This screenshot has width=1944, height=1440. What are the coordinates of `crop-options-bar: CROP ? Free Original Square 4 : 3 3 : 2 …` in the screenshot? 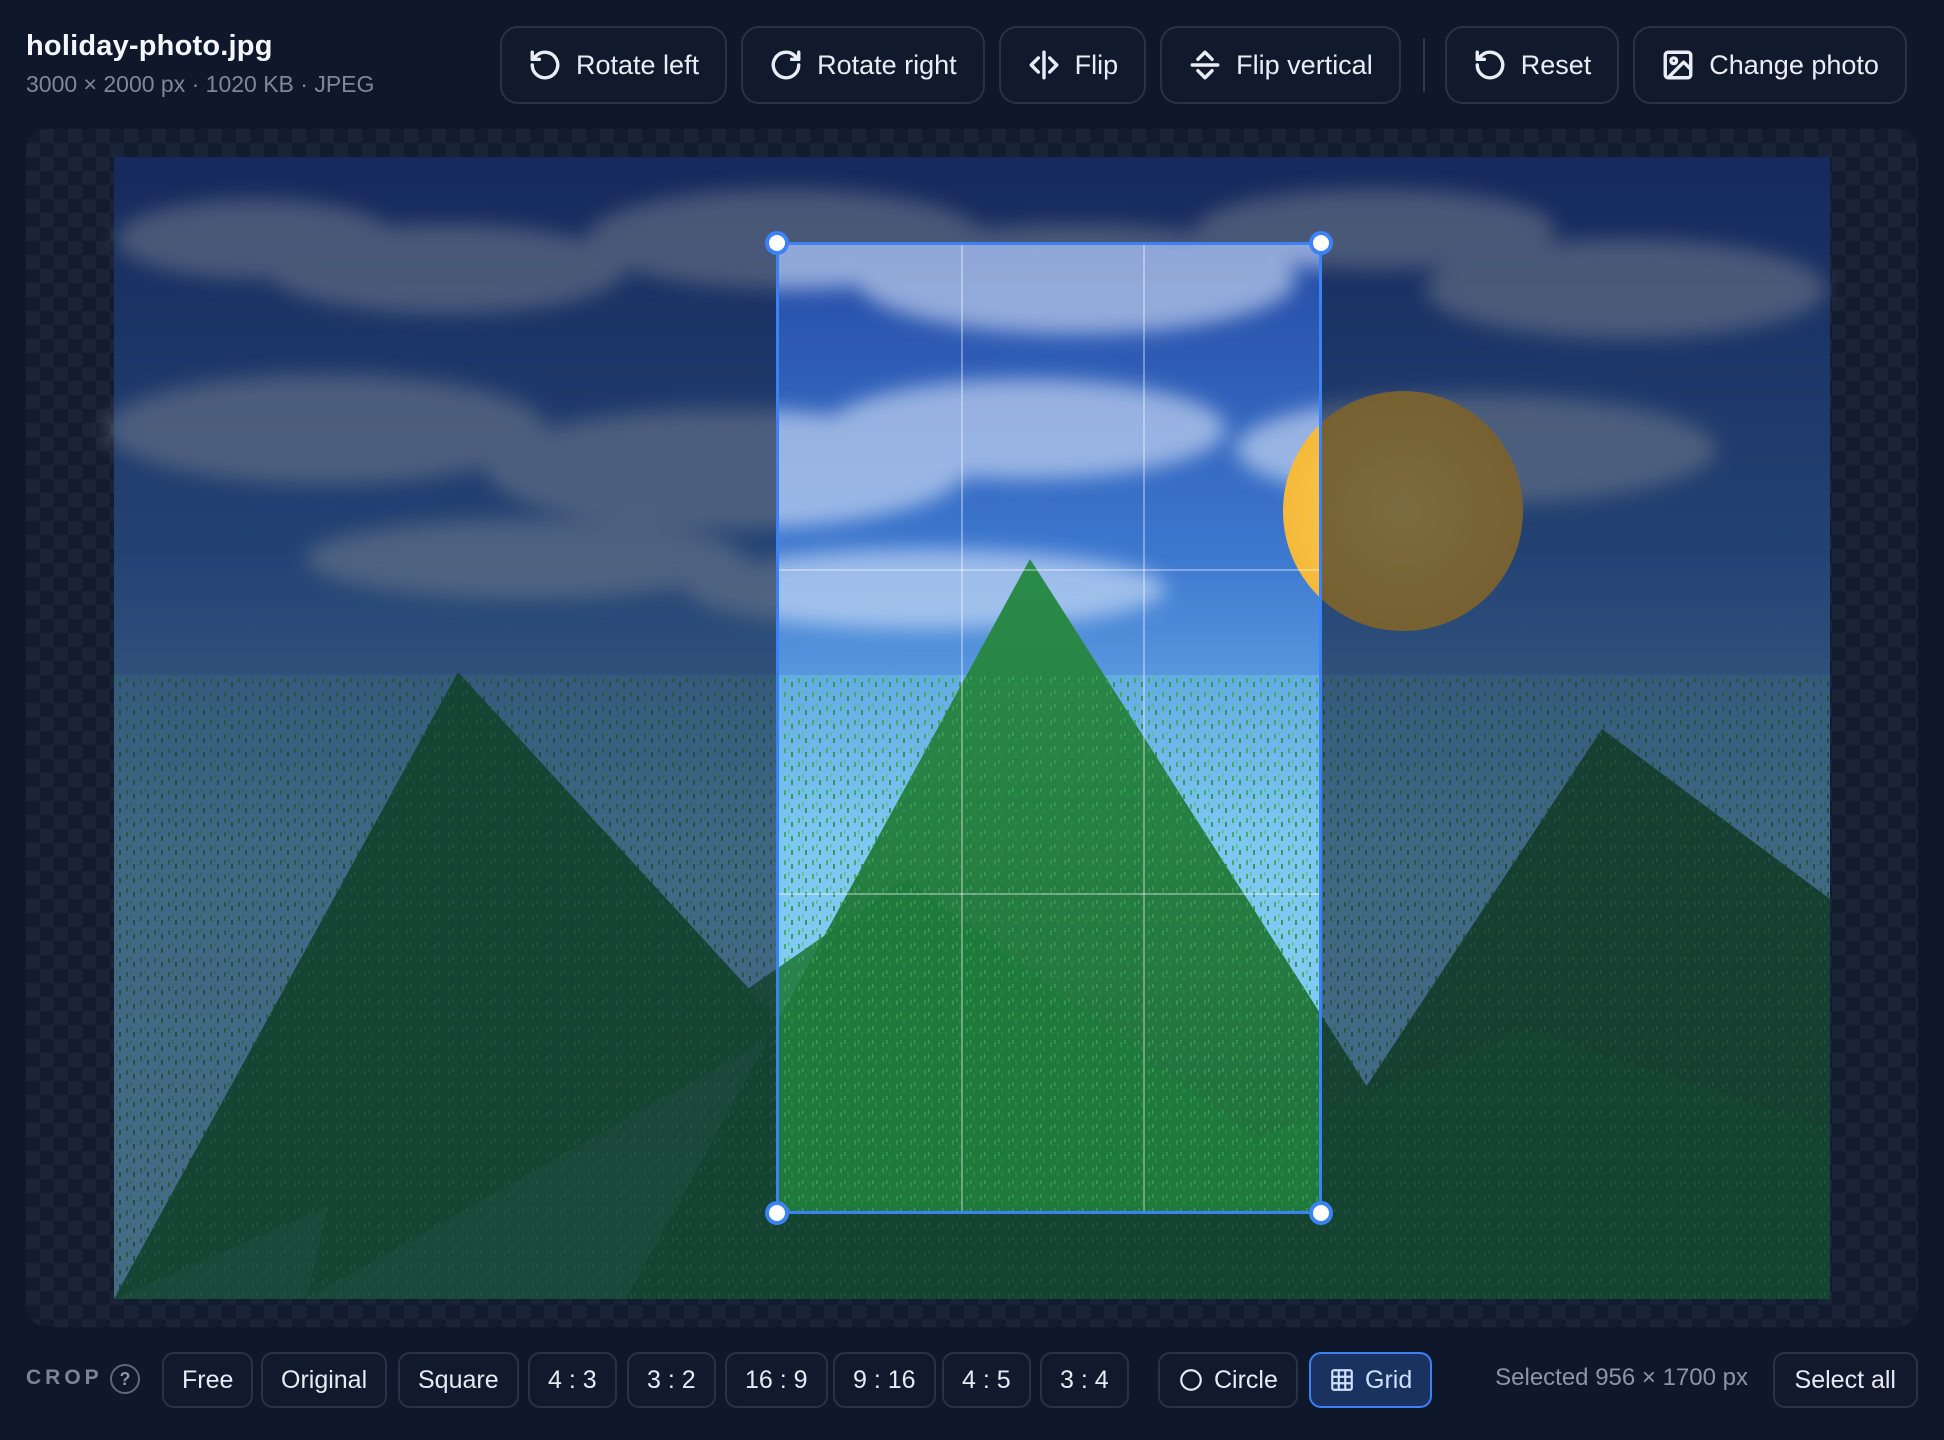 It's located at (972, 1382).